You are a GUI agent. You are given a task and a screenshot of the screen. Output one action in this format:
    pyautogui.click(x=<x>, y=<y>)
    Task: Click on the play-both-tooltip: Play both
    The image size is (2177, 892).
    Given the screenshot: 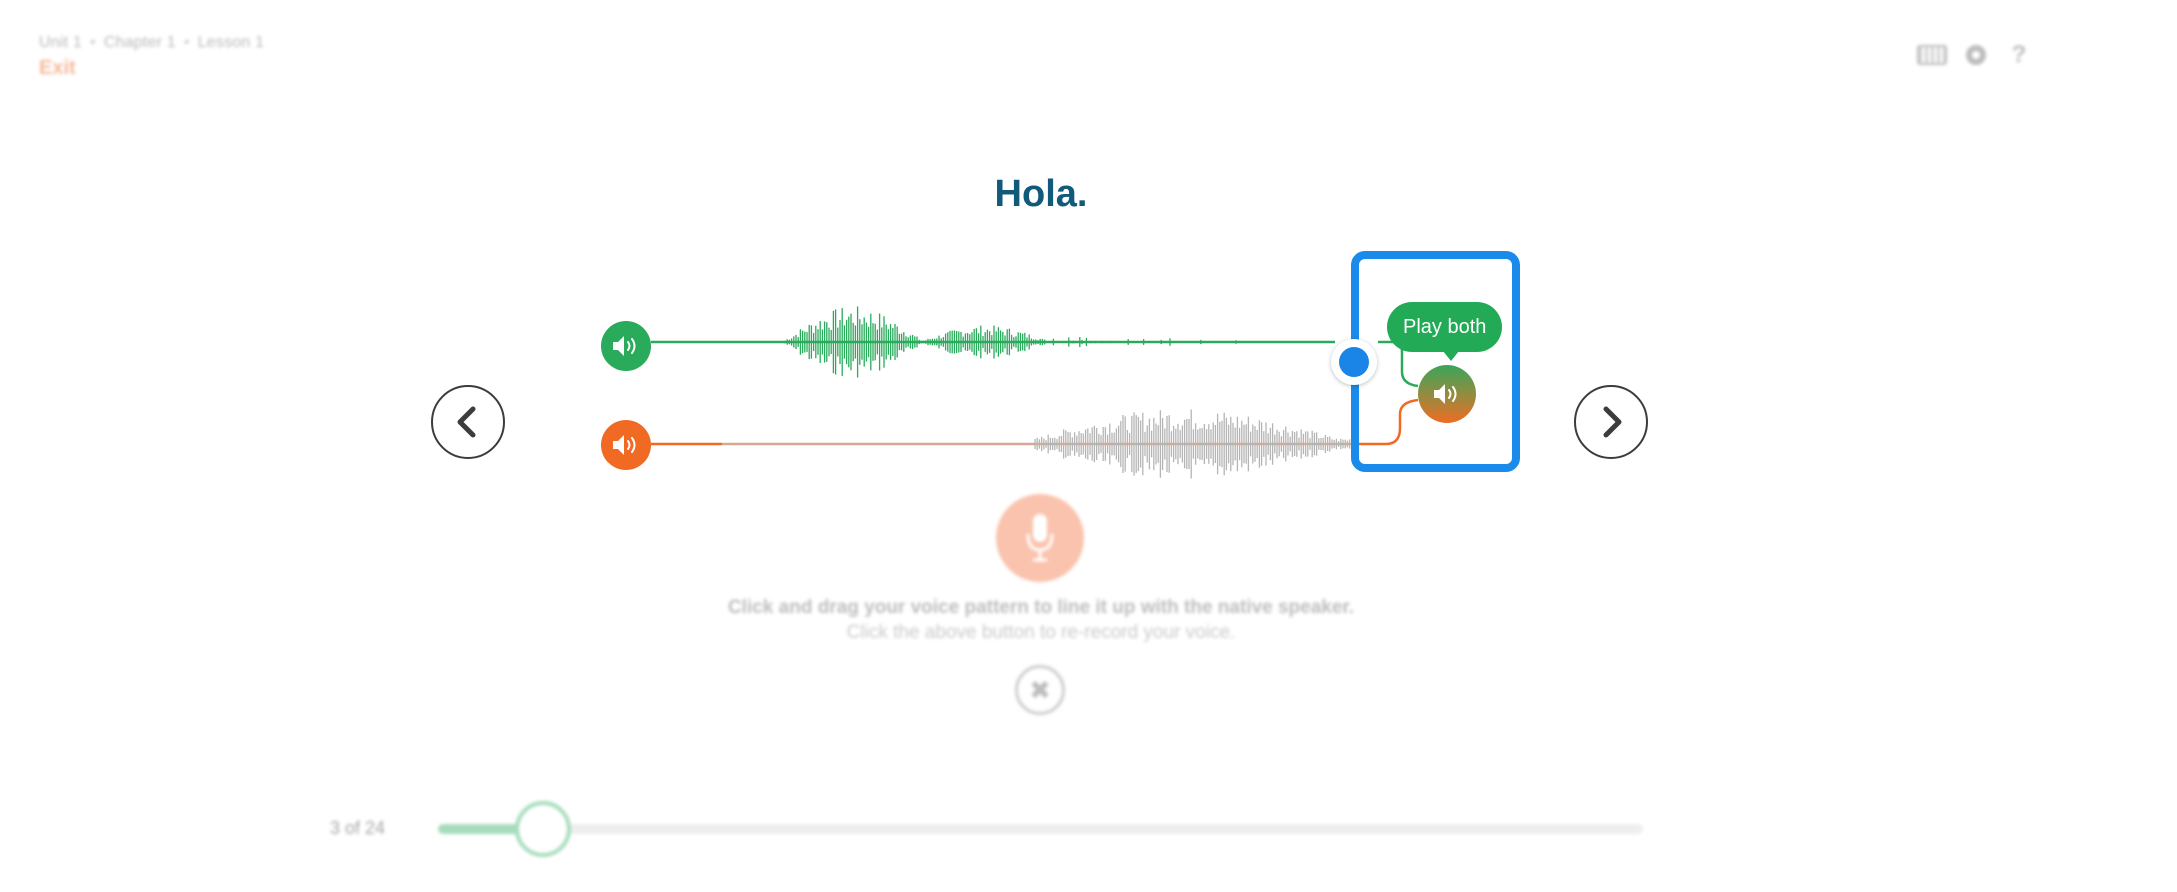 What is the action you would take?
    pyautogui.click(x=1445, y=331)
    